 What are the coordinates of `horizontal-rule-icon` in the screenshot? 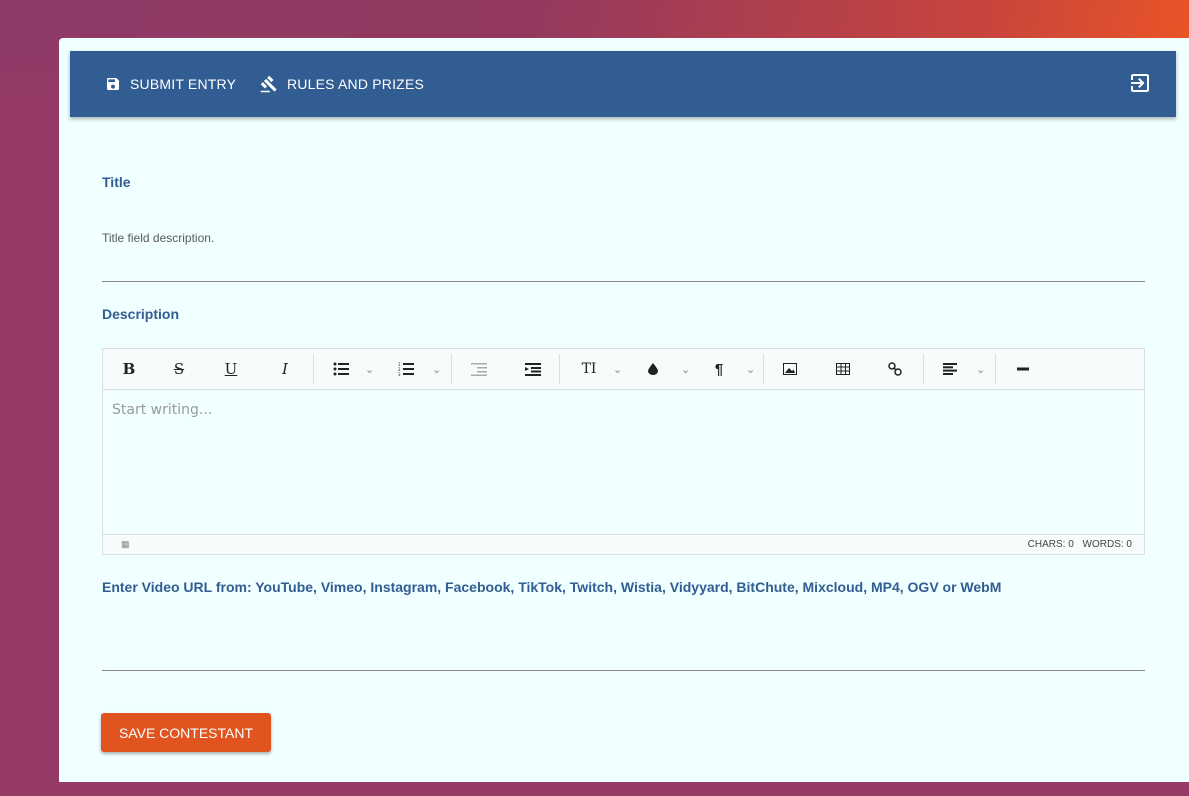 It's located at (1023, 369).